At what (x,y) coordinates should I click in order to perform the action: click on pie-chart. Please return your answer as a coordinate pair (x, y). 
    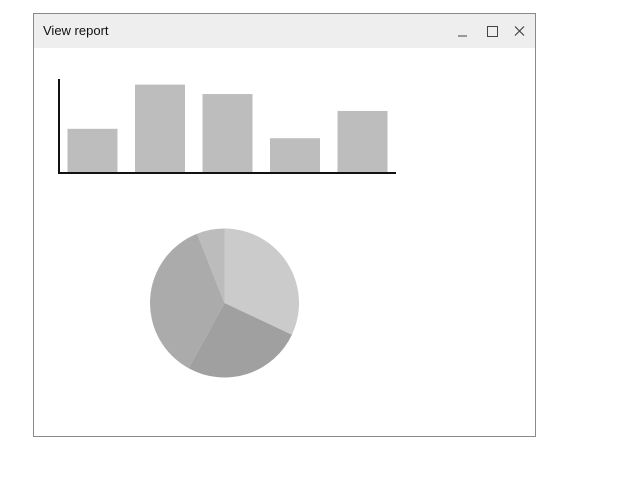
    Looking at the image, I should click on (224, 303).